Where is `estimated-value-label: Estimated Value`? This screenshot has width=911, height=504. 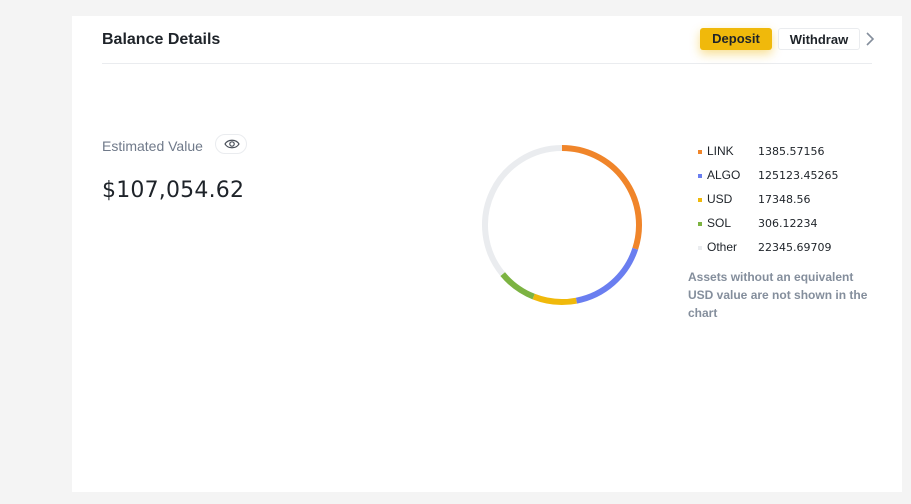 estimated-value-label: Estimated Value is located at coordinates (152, 146).